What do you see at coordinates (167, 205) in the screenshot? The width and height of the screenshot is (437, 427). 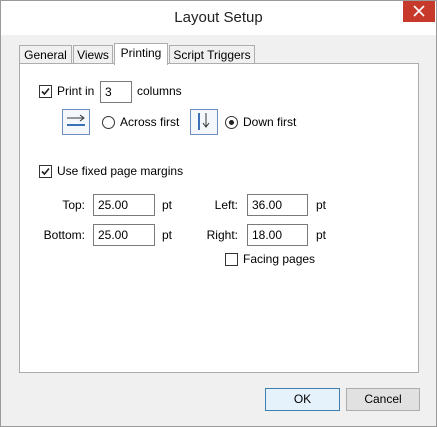 I see `top-unit-label: pt` at bounding box center [167, 205].